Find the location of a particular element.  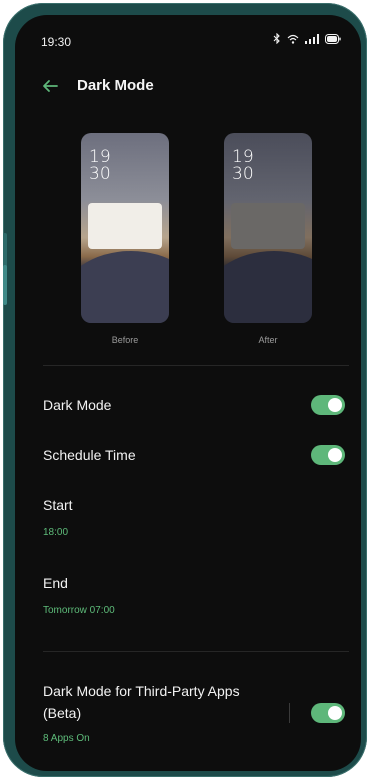

side-button is located at coordinates (5, 285).